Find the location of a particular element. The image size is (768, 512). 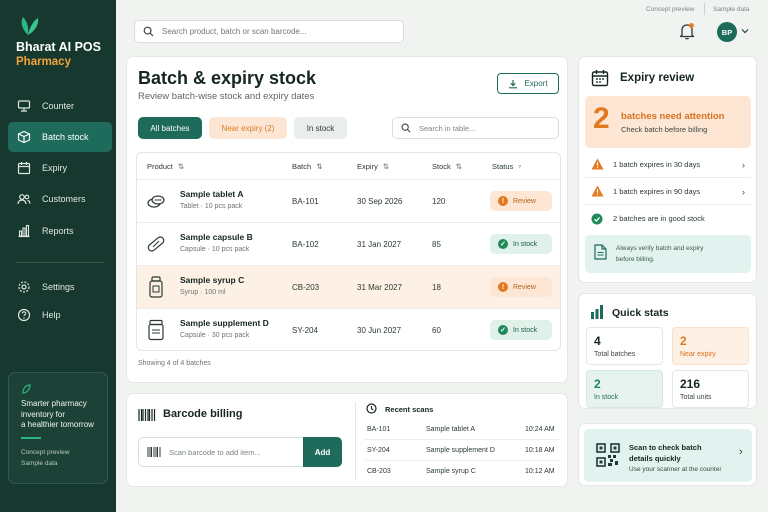

stat-label: Near expiry is located at coordinates (698, 354).